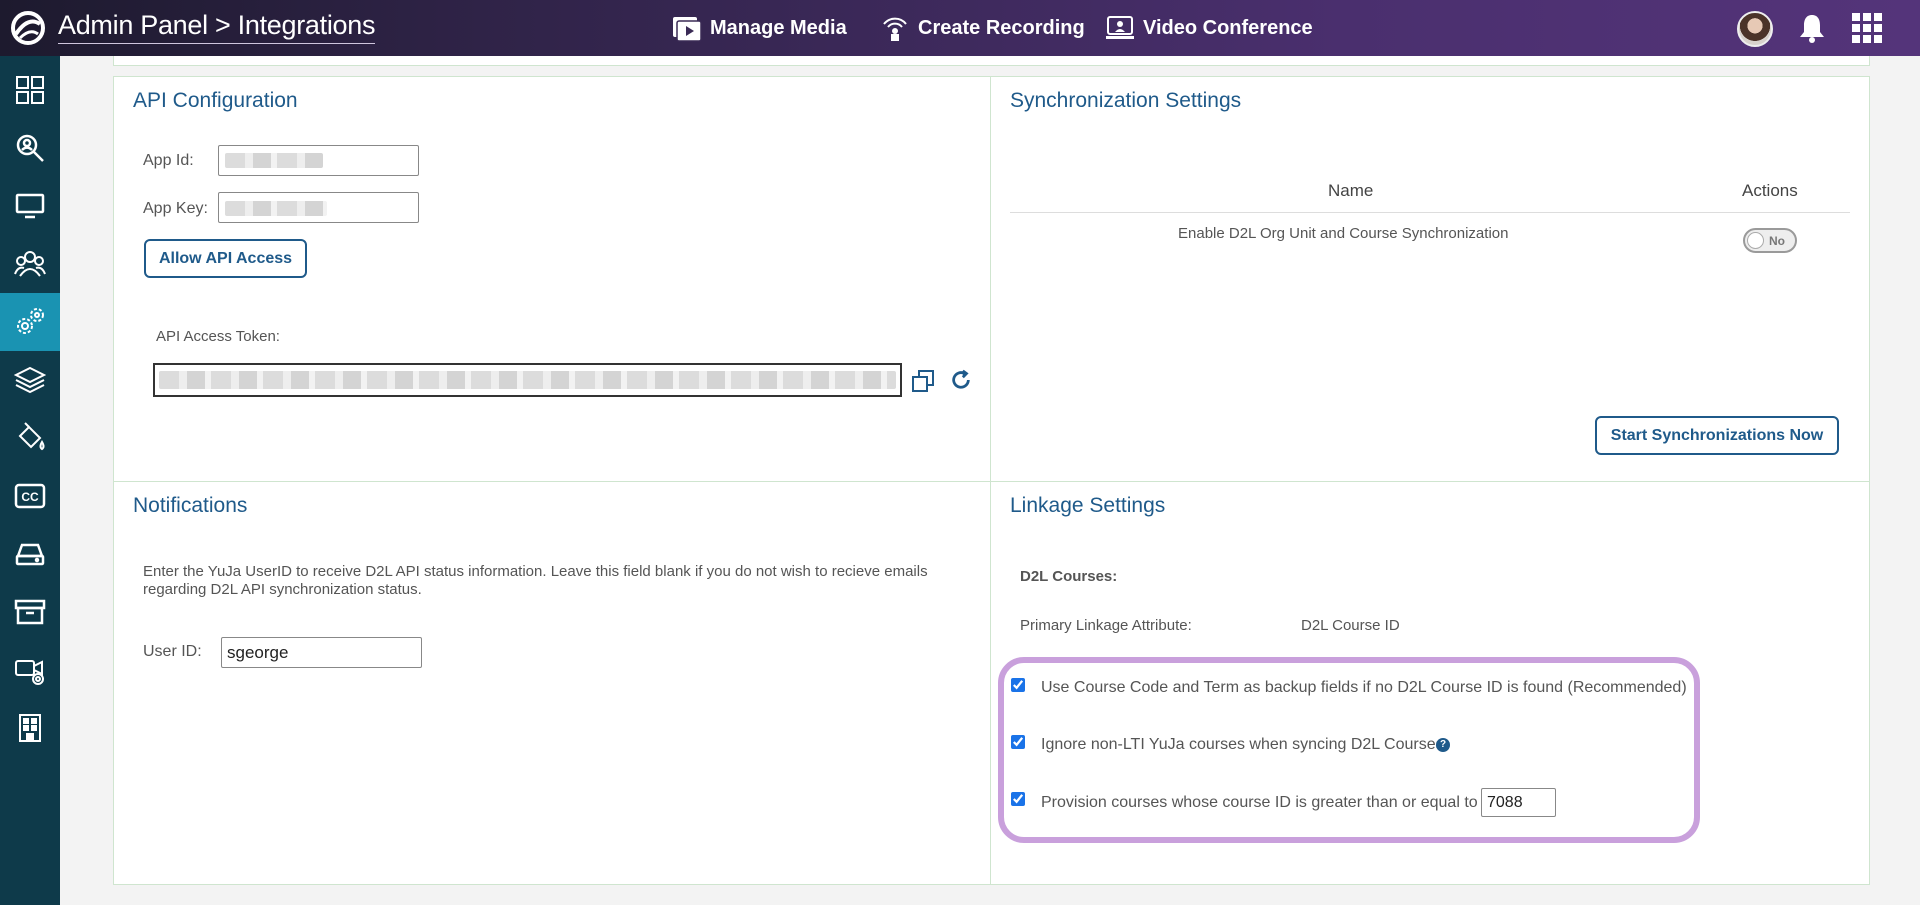 The height and width of the screenshot is (905, 1920). What do you see at coordinates (1088, 505) in the screenshot?
I see `panel-title: Linkage Settings` at bounding box center [1088, 505].